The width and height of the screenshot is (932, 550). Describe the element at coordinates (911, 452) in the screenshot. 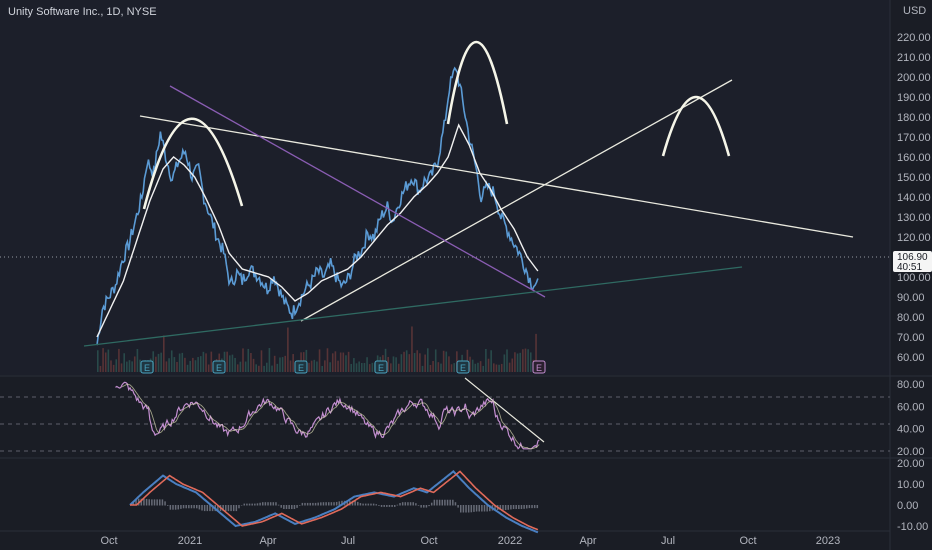

I see `rsi-tick-label: 20.00` at that location.